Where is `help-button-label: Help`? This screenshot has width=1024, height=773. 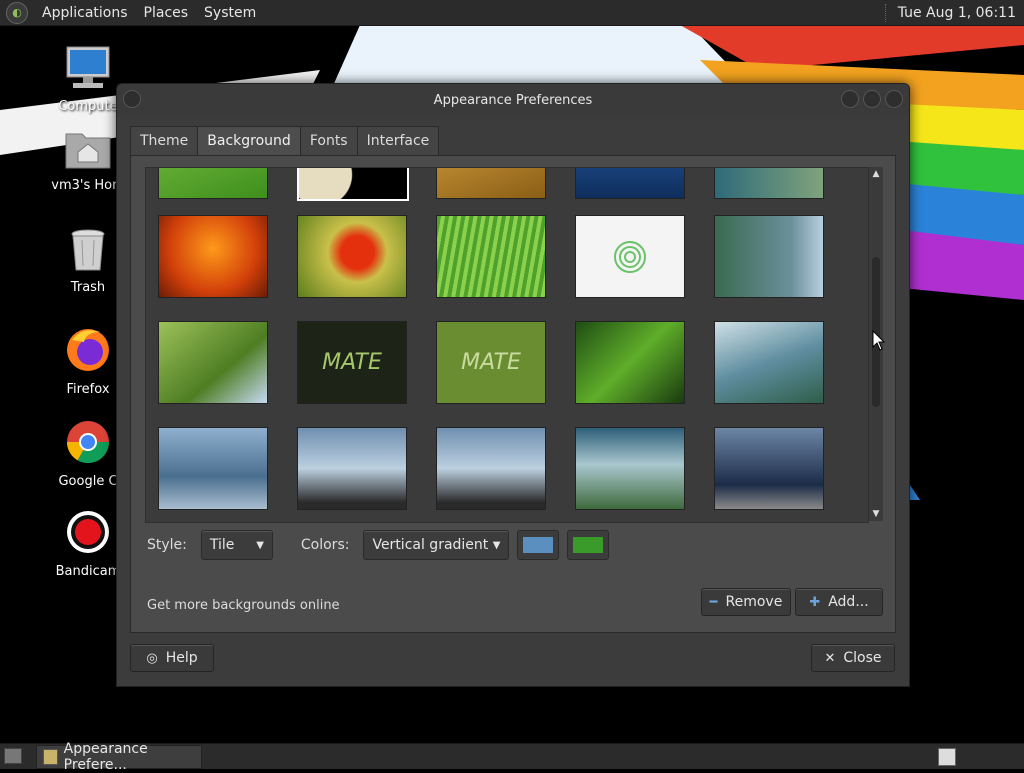 help-button-label: Help is located at coordinates (181, 658).